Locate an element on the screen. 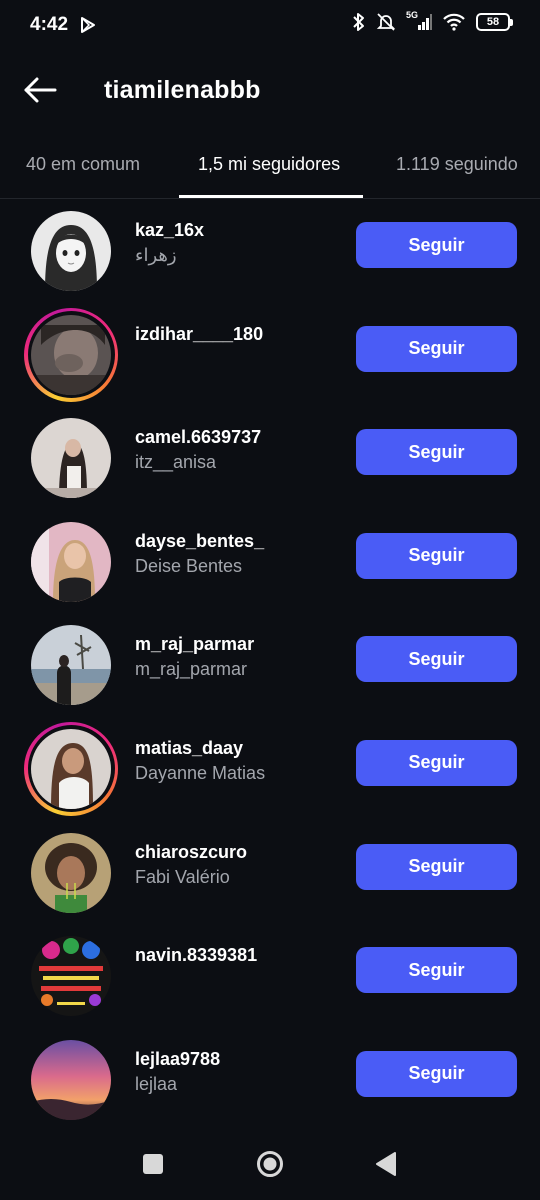 Image resolution: width=540 pixels, height=1200 pixels. username: kaz_16x is located at coordinates (169, 230).